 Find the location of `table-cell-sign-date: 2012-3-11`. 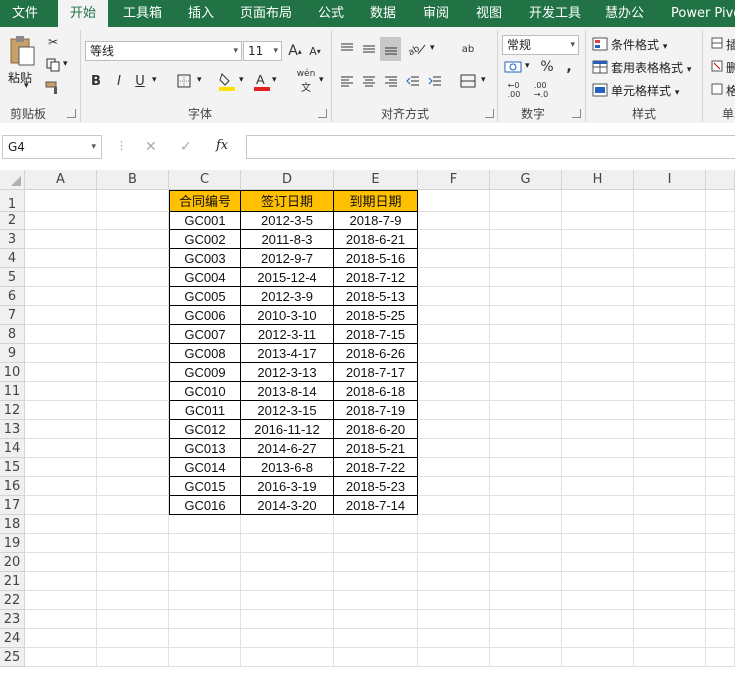

table-cell-sign-date: 2012-3-11 is located at coordinates (287, 334).